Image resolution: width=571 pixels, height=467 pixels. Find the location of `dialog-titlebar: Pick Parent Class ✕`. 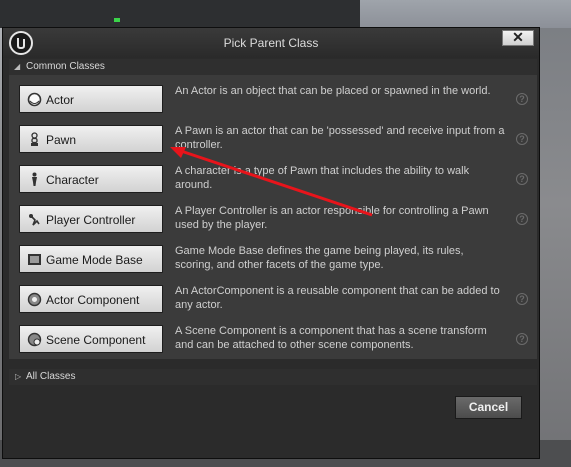

dialog-titlebar: Pick Parent Class ✕ is located at coordinates (271, 43).